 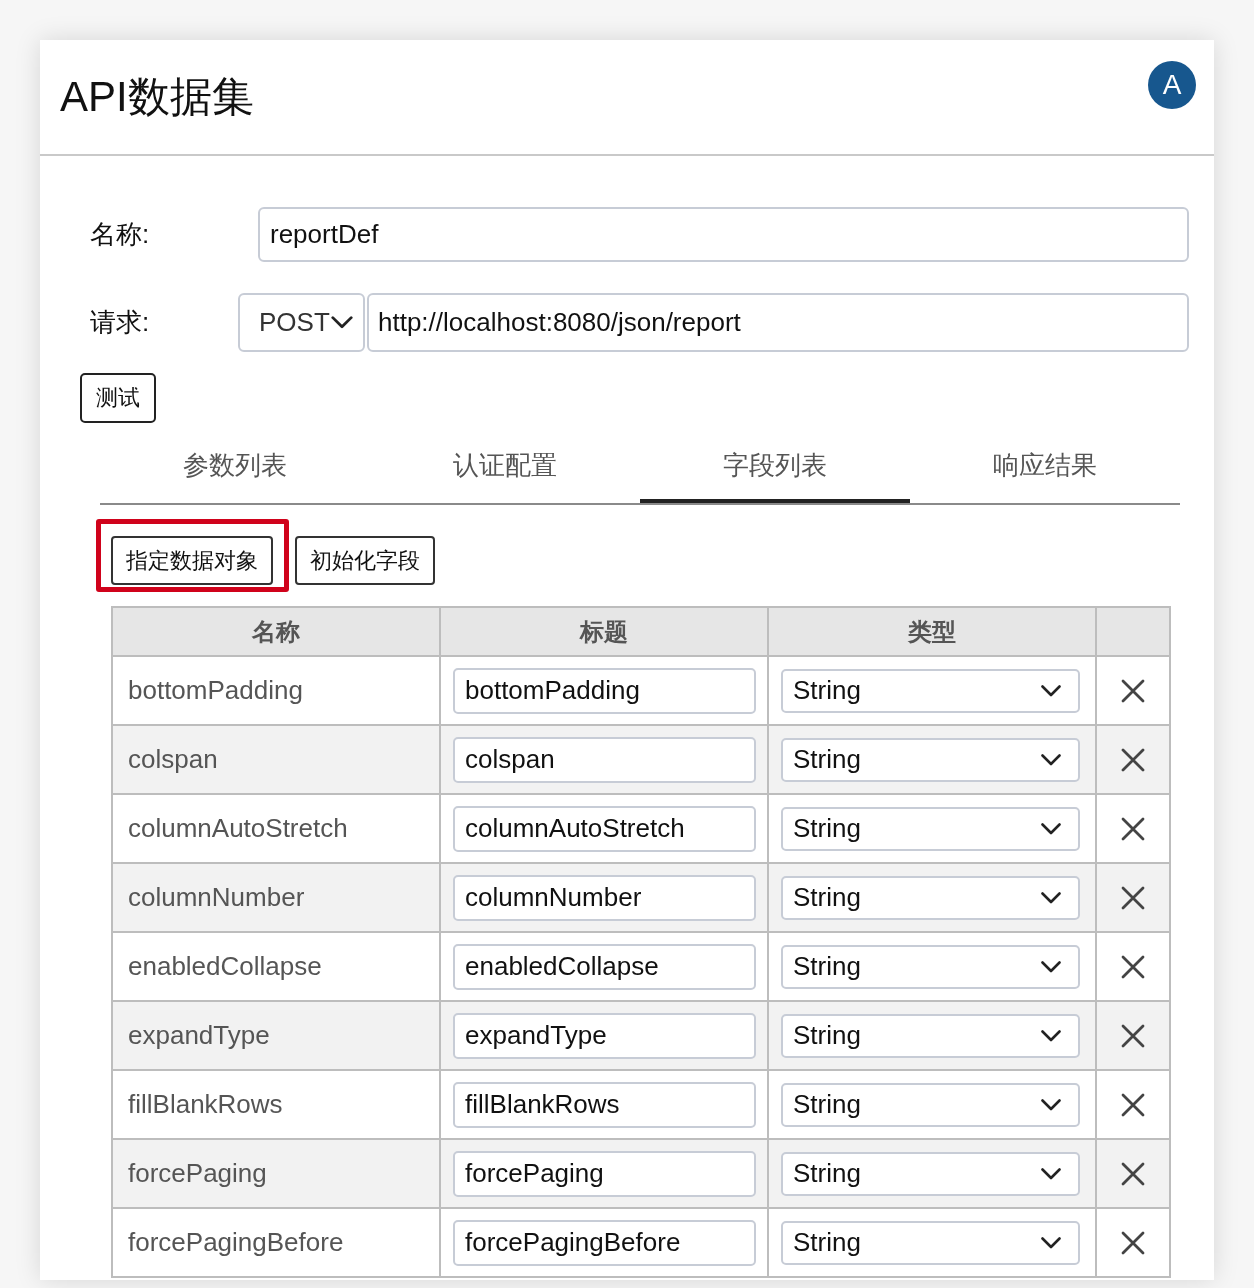 I want to click on title-input: colspan, so click(x=604, y=759).